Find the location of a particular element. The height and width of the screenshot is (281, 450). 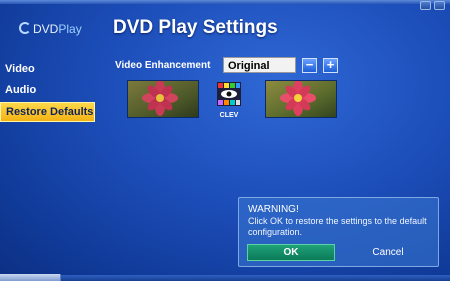

sidebar-item-audio: Audio is located at coordinates (50, 90).